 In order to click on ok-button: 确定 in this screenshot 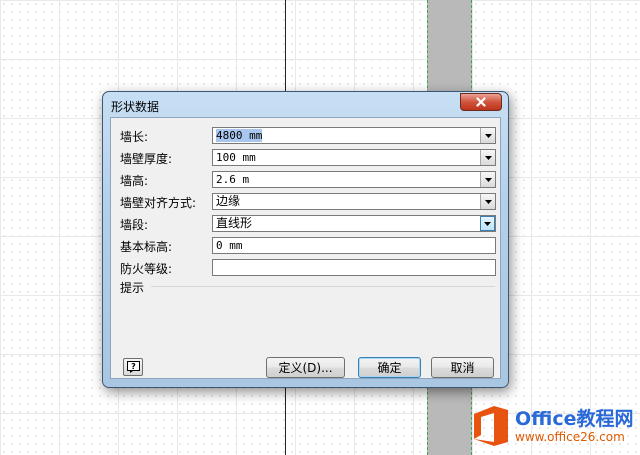, I will do `click(389, 367)`.